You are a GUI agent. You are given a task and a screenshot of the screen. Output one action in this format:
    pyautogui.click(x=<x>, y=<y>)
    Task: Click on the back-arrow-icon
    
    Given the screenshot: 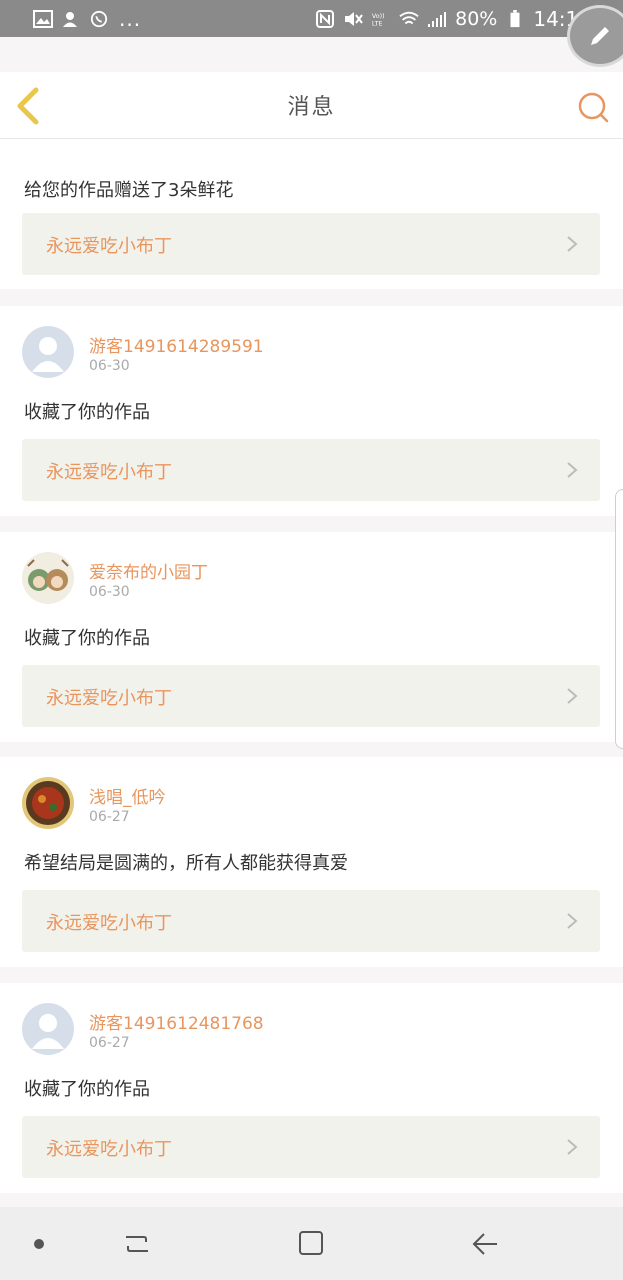 What is the action you would take?
    pyautogui.click(x=29, y=106)
    